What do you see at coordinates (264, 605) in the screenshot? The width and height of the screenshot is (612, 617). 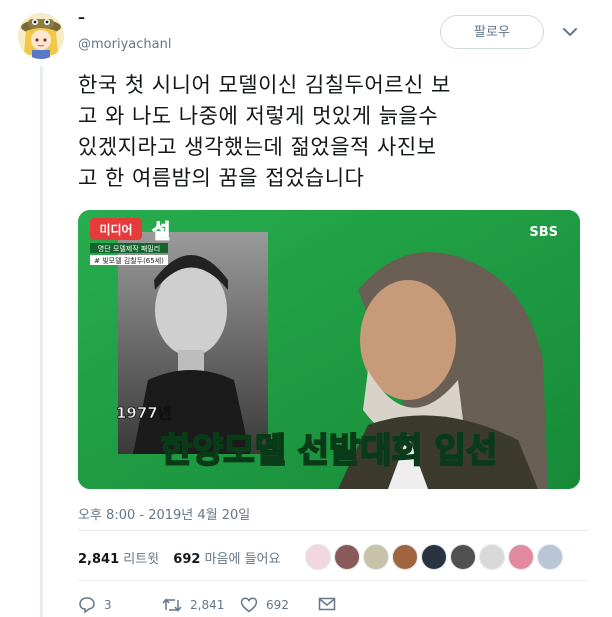 I see `like-button: 692` at bounding box center [264, 605].